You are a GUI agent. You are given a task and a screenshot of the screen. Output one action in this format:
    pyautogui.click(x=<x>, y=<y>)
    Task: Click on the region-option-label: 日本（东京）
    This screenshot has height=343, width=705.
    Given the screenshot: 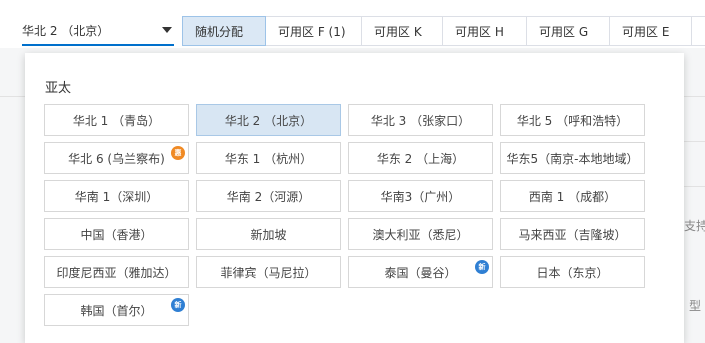 What is the action you would take?
    pyautogui.click(x=572, y=272)
    